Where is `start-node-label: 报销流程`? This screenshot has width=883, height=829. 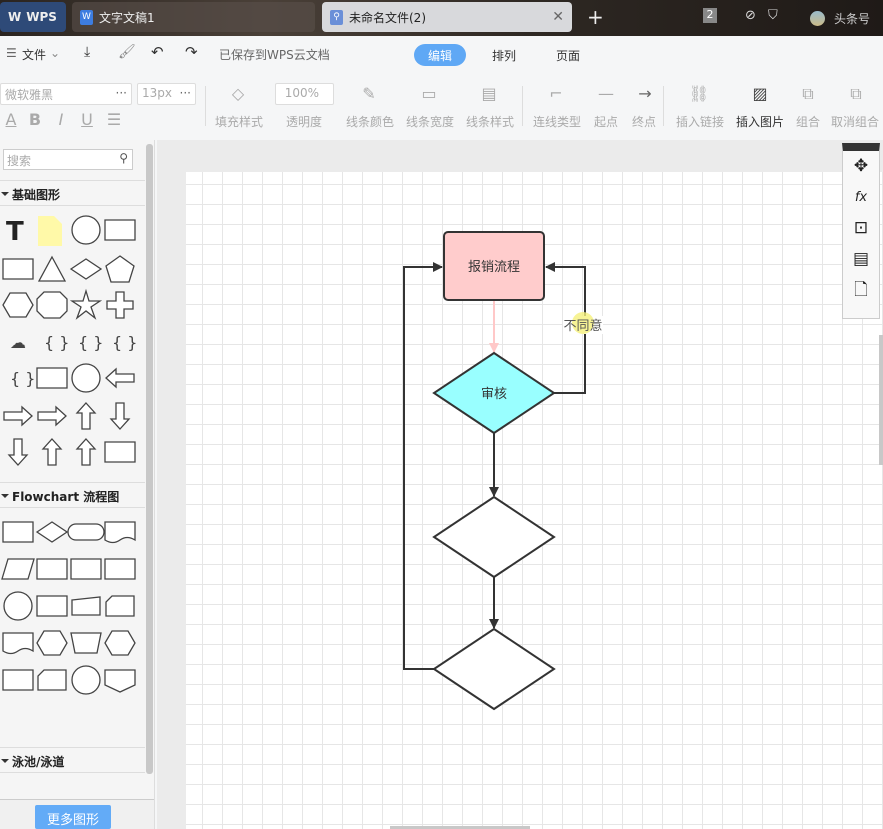
start-node-label: 报销流程 is located at coordinates (494, 267).